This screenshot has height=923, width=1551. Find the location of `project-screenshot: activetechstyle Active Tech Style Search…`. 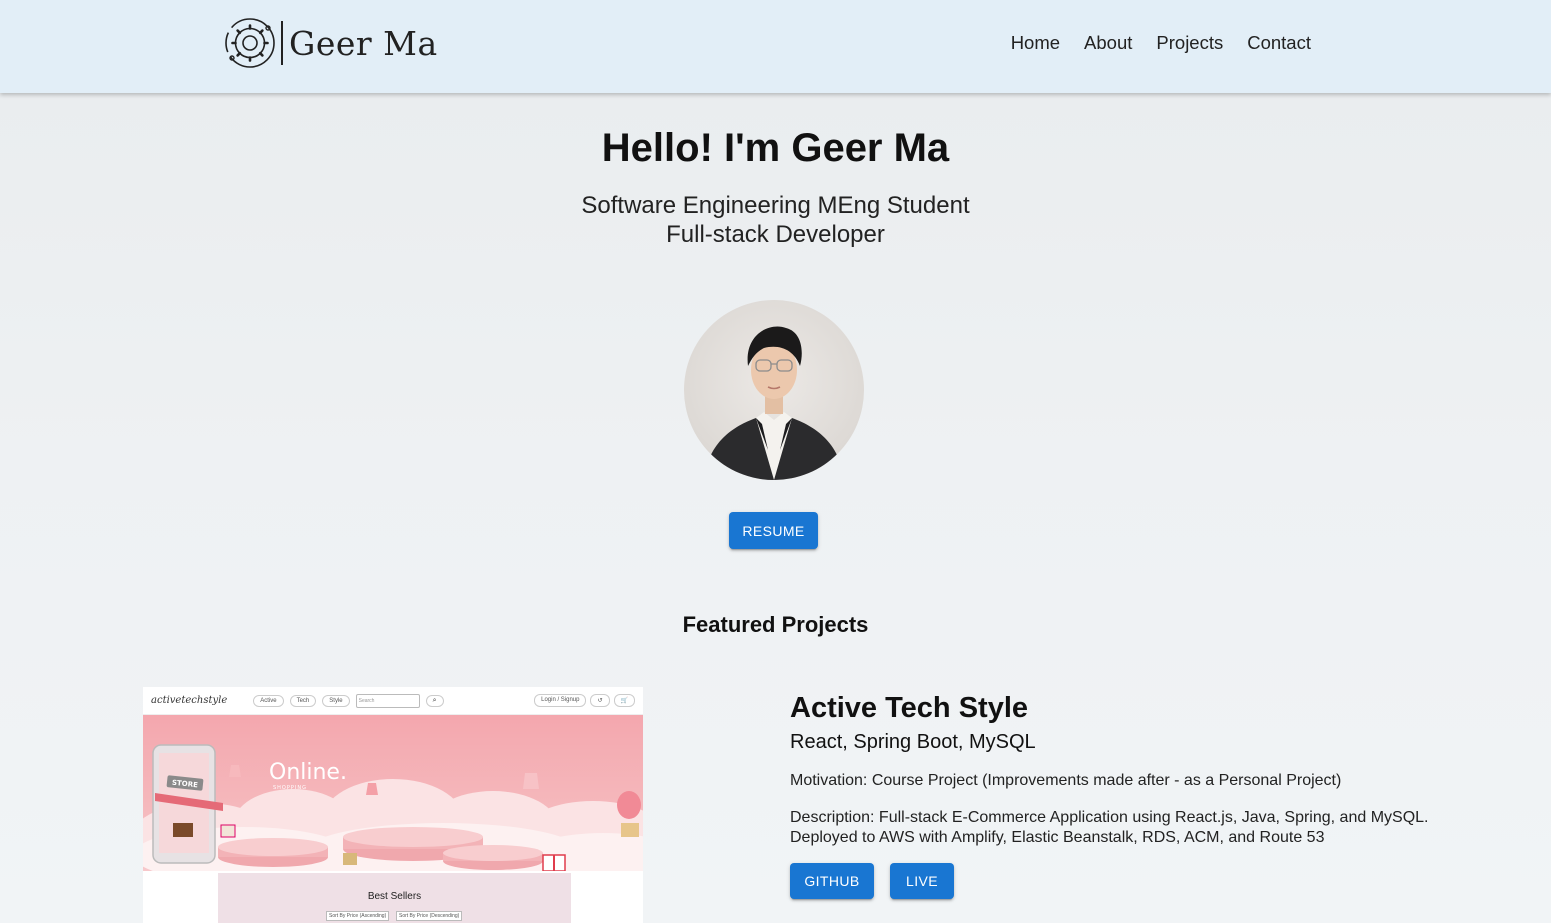

project-screenshot: activetechstyle Active Tech Style Search… is located at coordinates (393, 805).